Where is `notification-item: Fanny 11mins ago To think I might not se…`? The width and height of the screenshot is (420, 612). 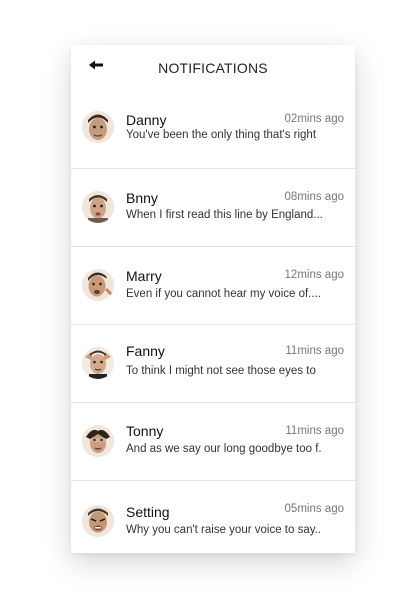
notification-item: Fanny 11mins ago To think I might not se… is located at coordinates (213, 364).